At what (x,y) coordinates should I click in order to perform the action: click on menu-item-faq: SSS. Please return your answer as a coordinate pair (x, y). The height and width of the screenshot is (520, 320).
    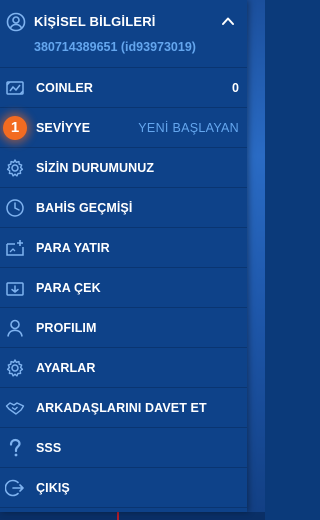
    Looking at the image, I should click on (123, 448).